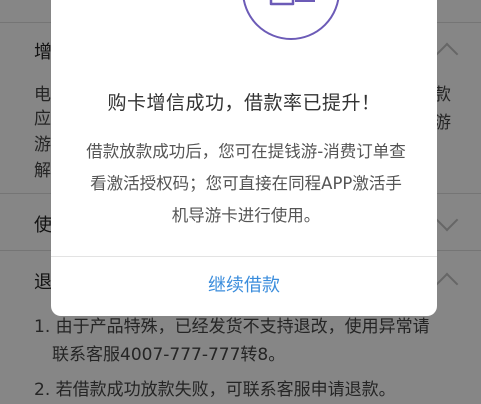  What do you see at coordinates (244, 286) in the screenshot?
I see `continue-loan-button: 继续借款` at bounding box center [244, 286].